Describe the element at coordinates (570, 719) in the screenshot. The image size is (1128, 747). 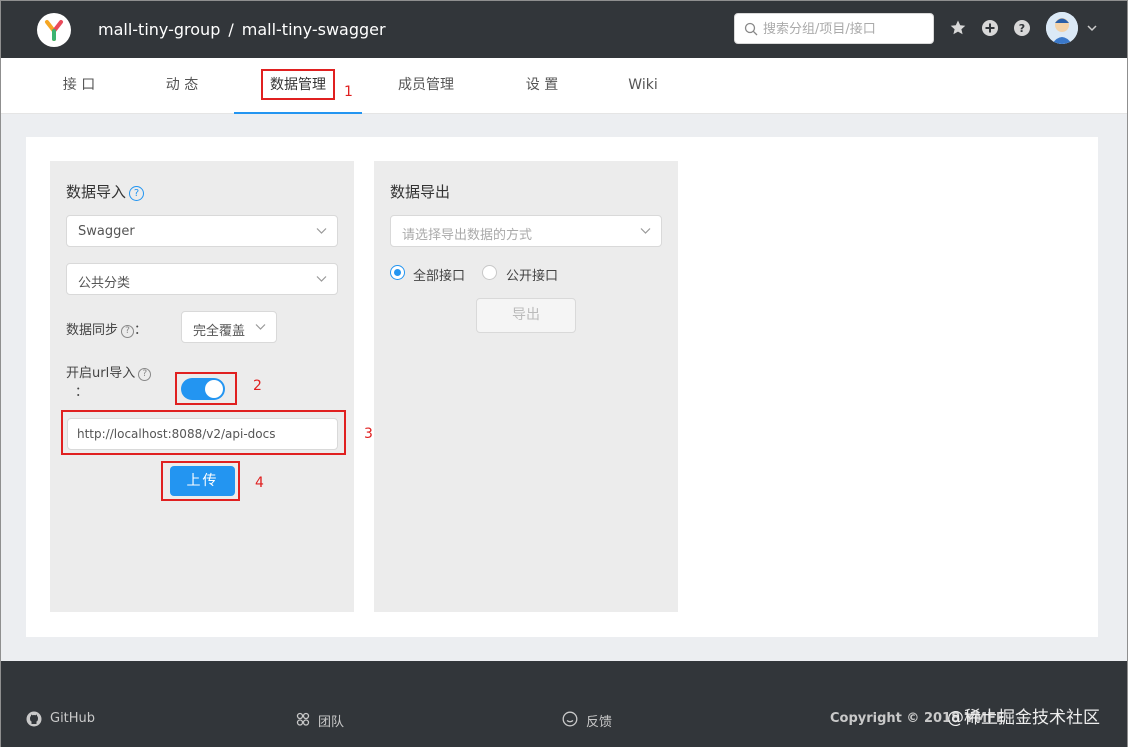
I see `feedback-icon` at that location.